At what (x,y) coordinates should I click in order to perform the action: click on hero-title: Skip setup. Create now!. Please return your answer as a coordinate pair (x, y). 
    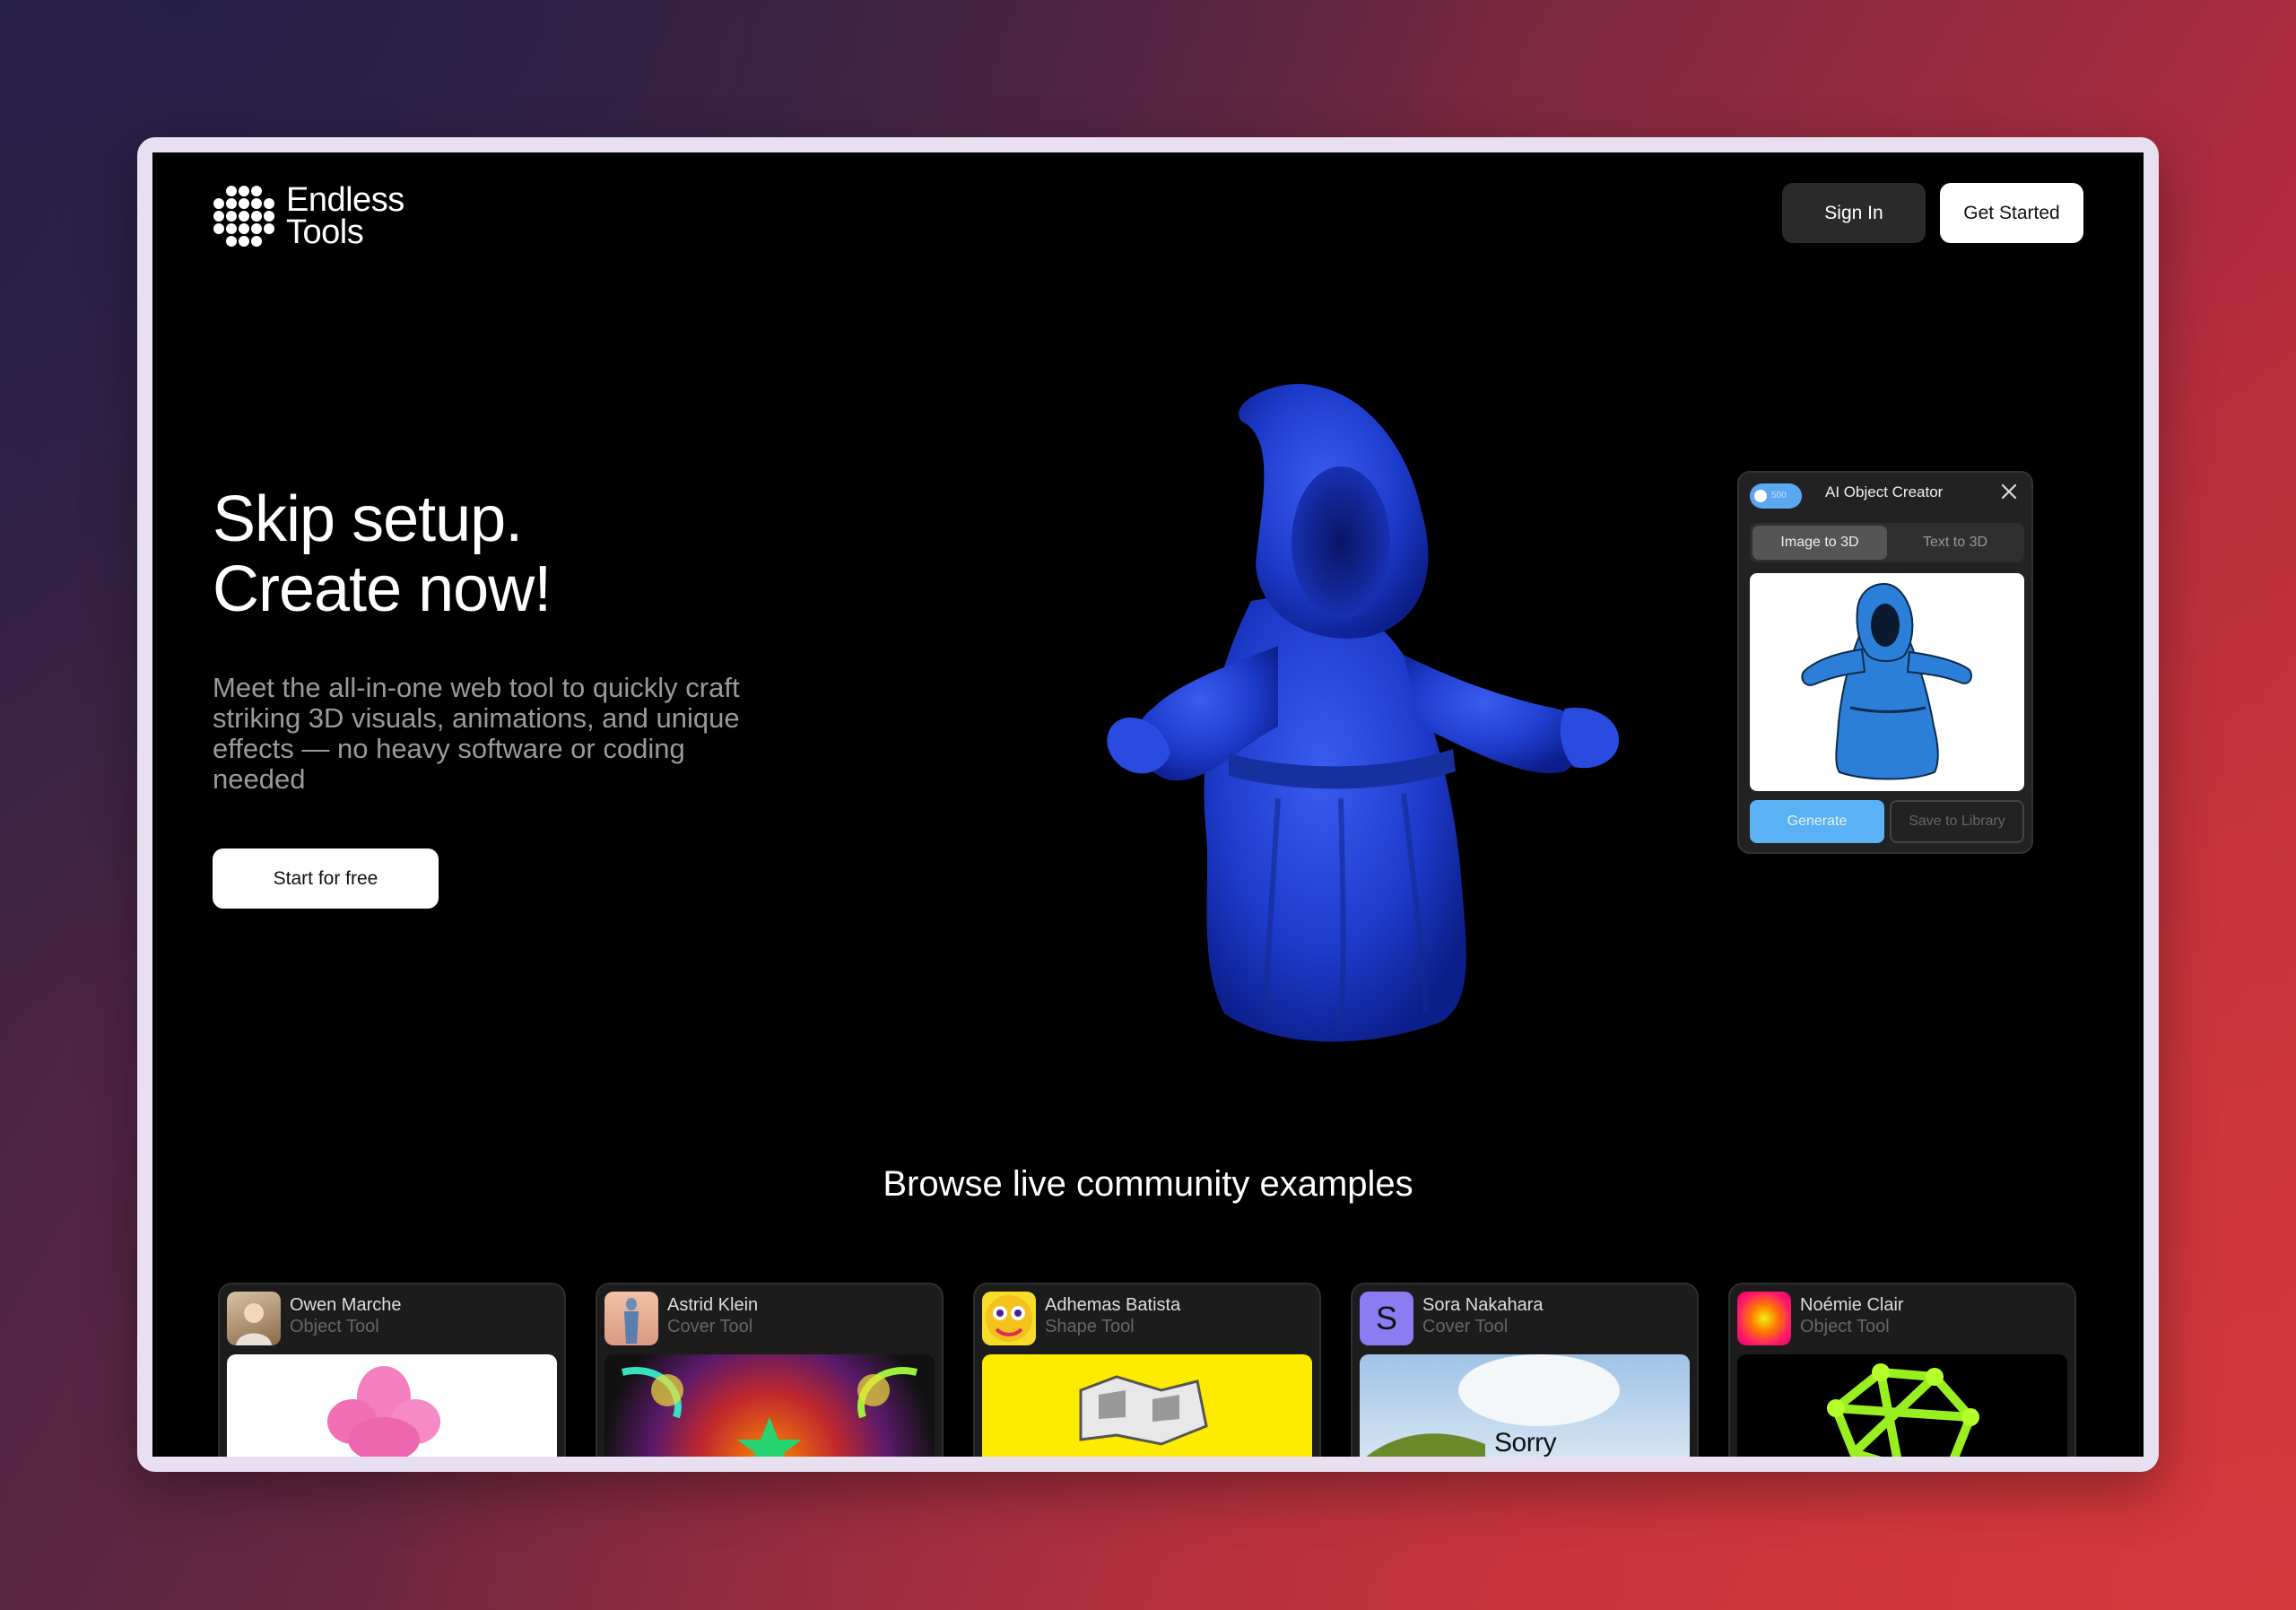
    Looking at the image, I should click on (382, 554).